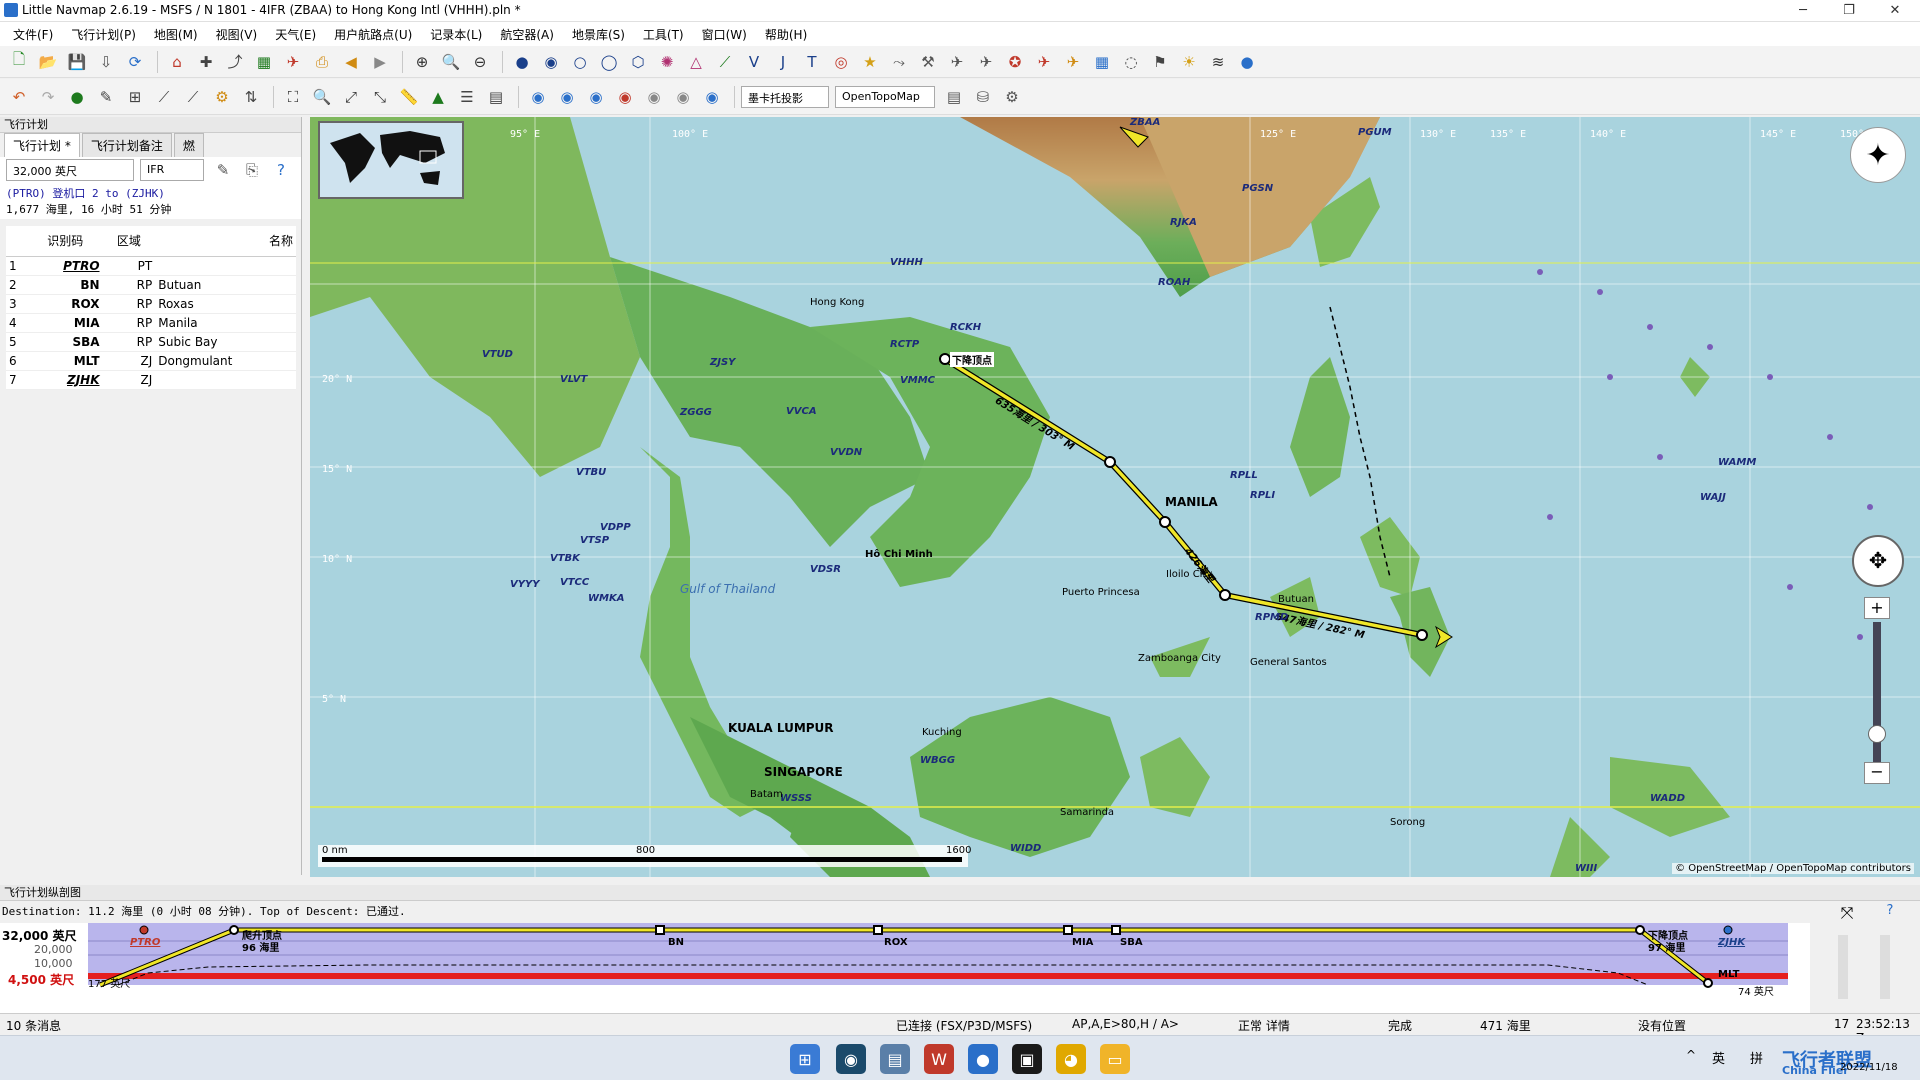  Describe the element at coordinates (1145, 122) in the screenshot. I see `airport-label: ZBAA` at that location.